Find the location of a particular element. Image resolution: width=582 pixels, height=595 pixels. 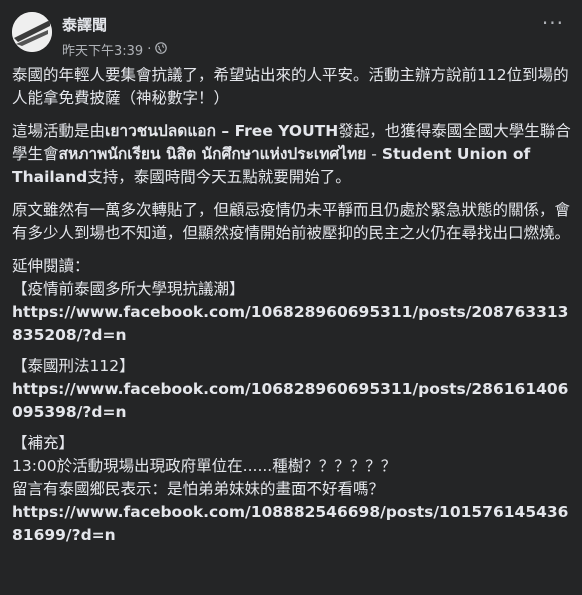

supplement-title: 【補充】 is located at coordinates (43, 443).